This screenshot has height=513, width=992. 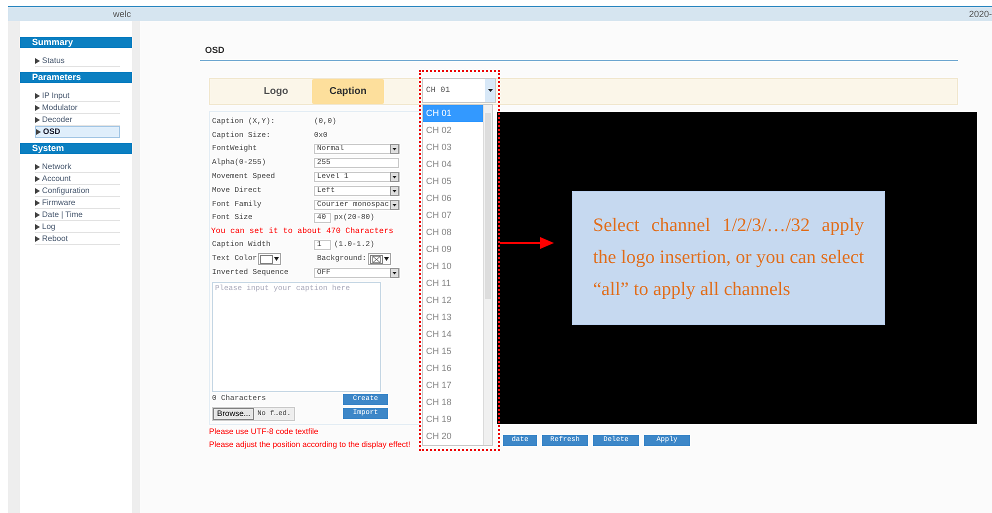 What do you see at coordinates (453, 198) in the screenshot?
I see `channel-option: CH 06` at bounding box center [453, 198].